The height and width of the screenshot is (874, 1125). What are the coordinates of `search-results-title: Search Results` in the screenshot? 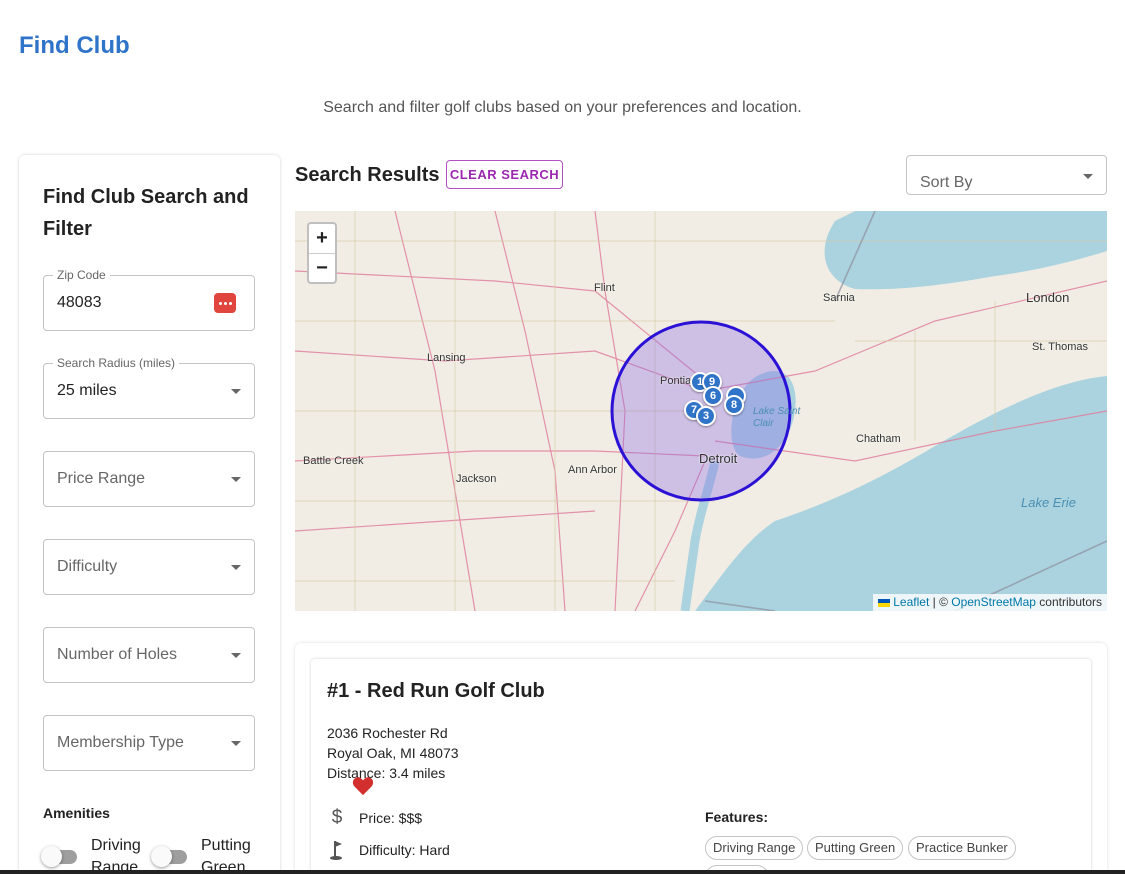 It's located at (367, 175).